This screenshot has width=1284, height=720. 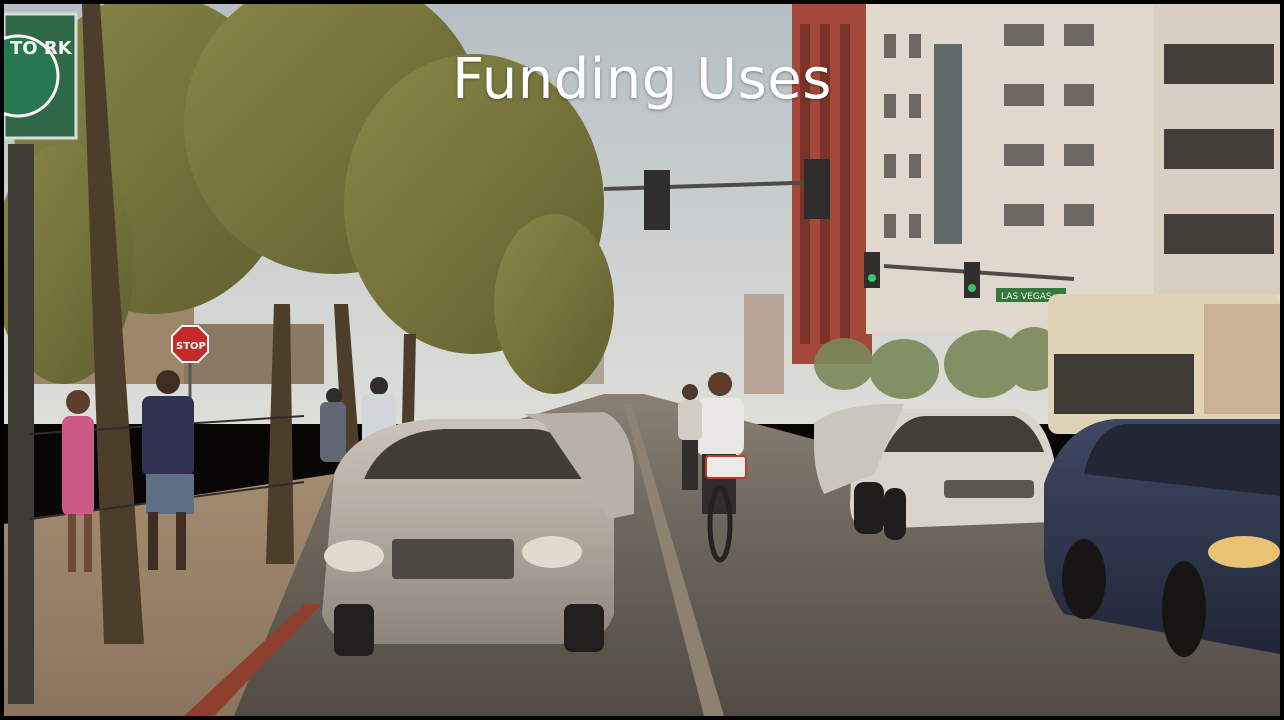 I want to click on slide-title: Funding Uses, so click(x=642, y=79).